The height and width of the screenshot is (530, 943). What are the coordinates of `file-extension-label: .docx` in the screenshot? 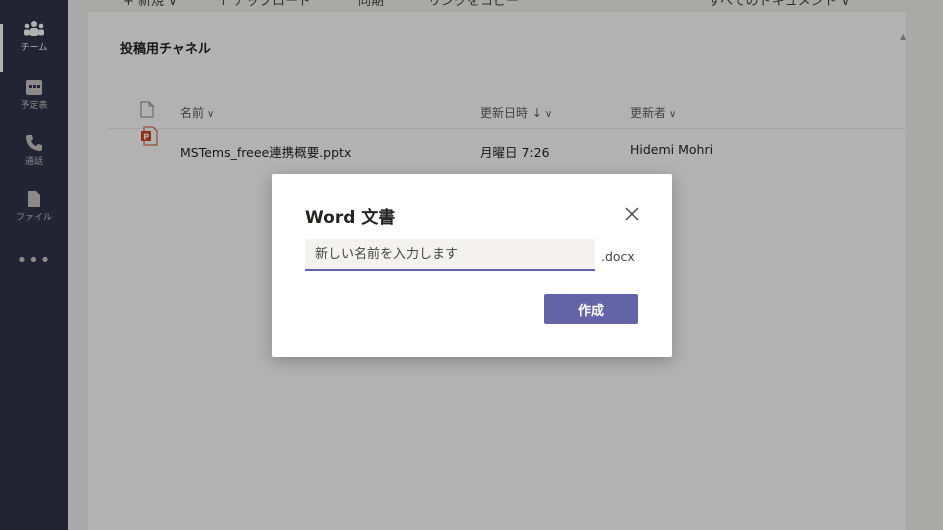 It's located at (618, 256).